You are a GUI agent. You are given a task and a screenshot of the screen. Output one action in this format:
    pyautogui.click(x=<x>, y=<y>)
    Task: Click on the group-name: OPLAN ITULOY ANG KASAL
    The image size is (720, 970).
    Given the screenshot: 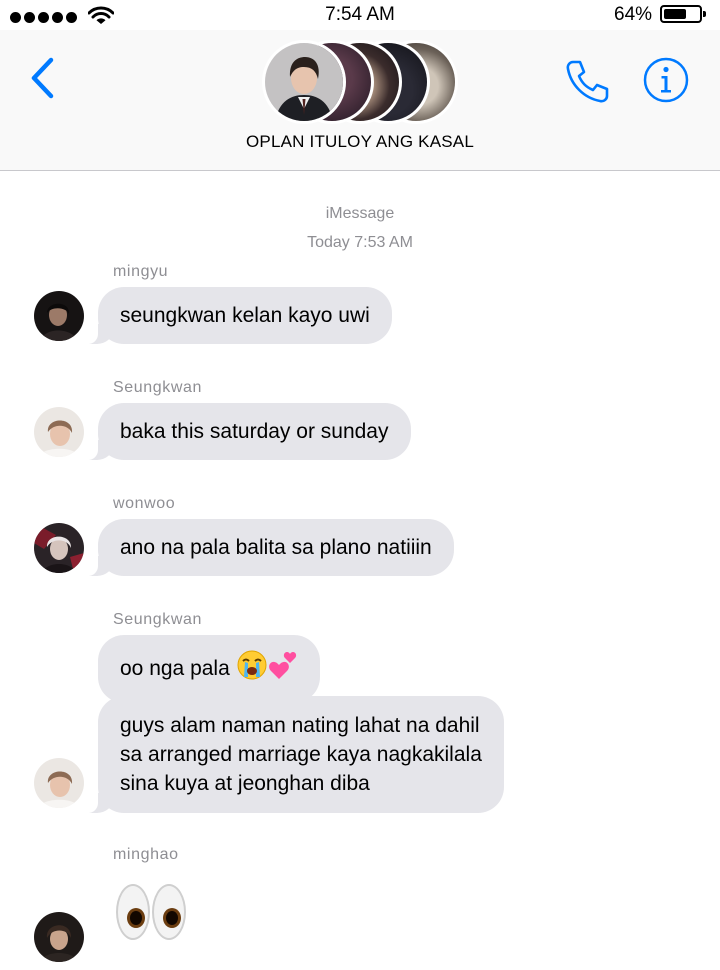 What is the action you would take?
    pyautogui.click(x=360, y=142)
    